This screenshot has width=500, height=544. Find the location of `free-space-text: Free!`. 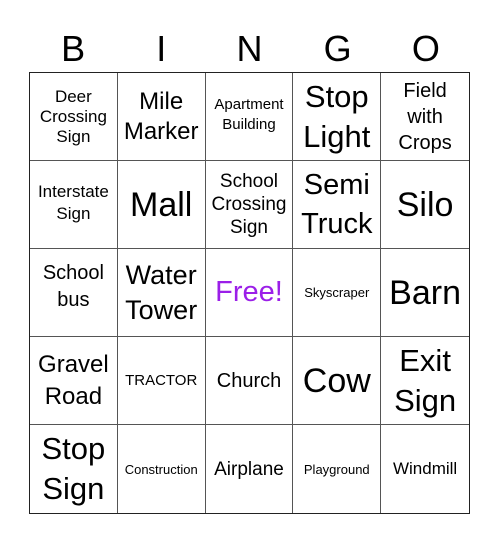

free-space-text: Free! is located at coordinates (249, 292).